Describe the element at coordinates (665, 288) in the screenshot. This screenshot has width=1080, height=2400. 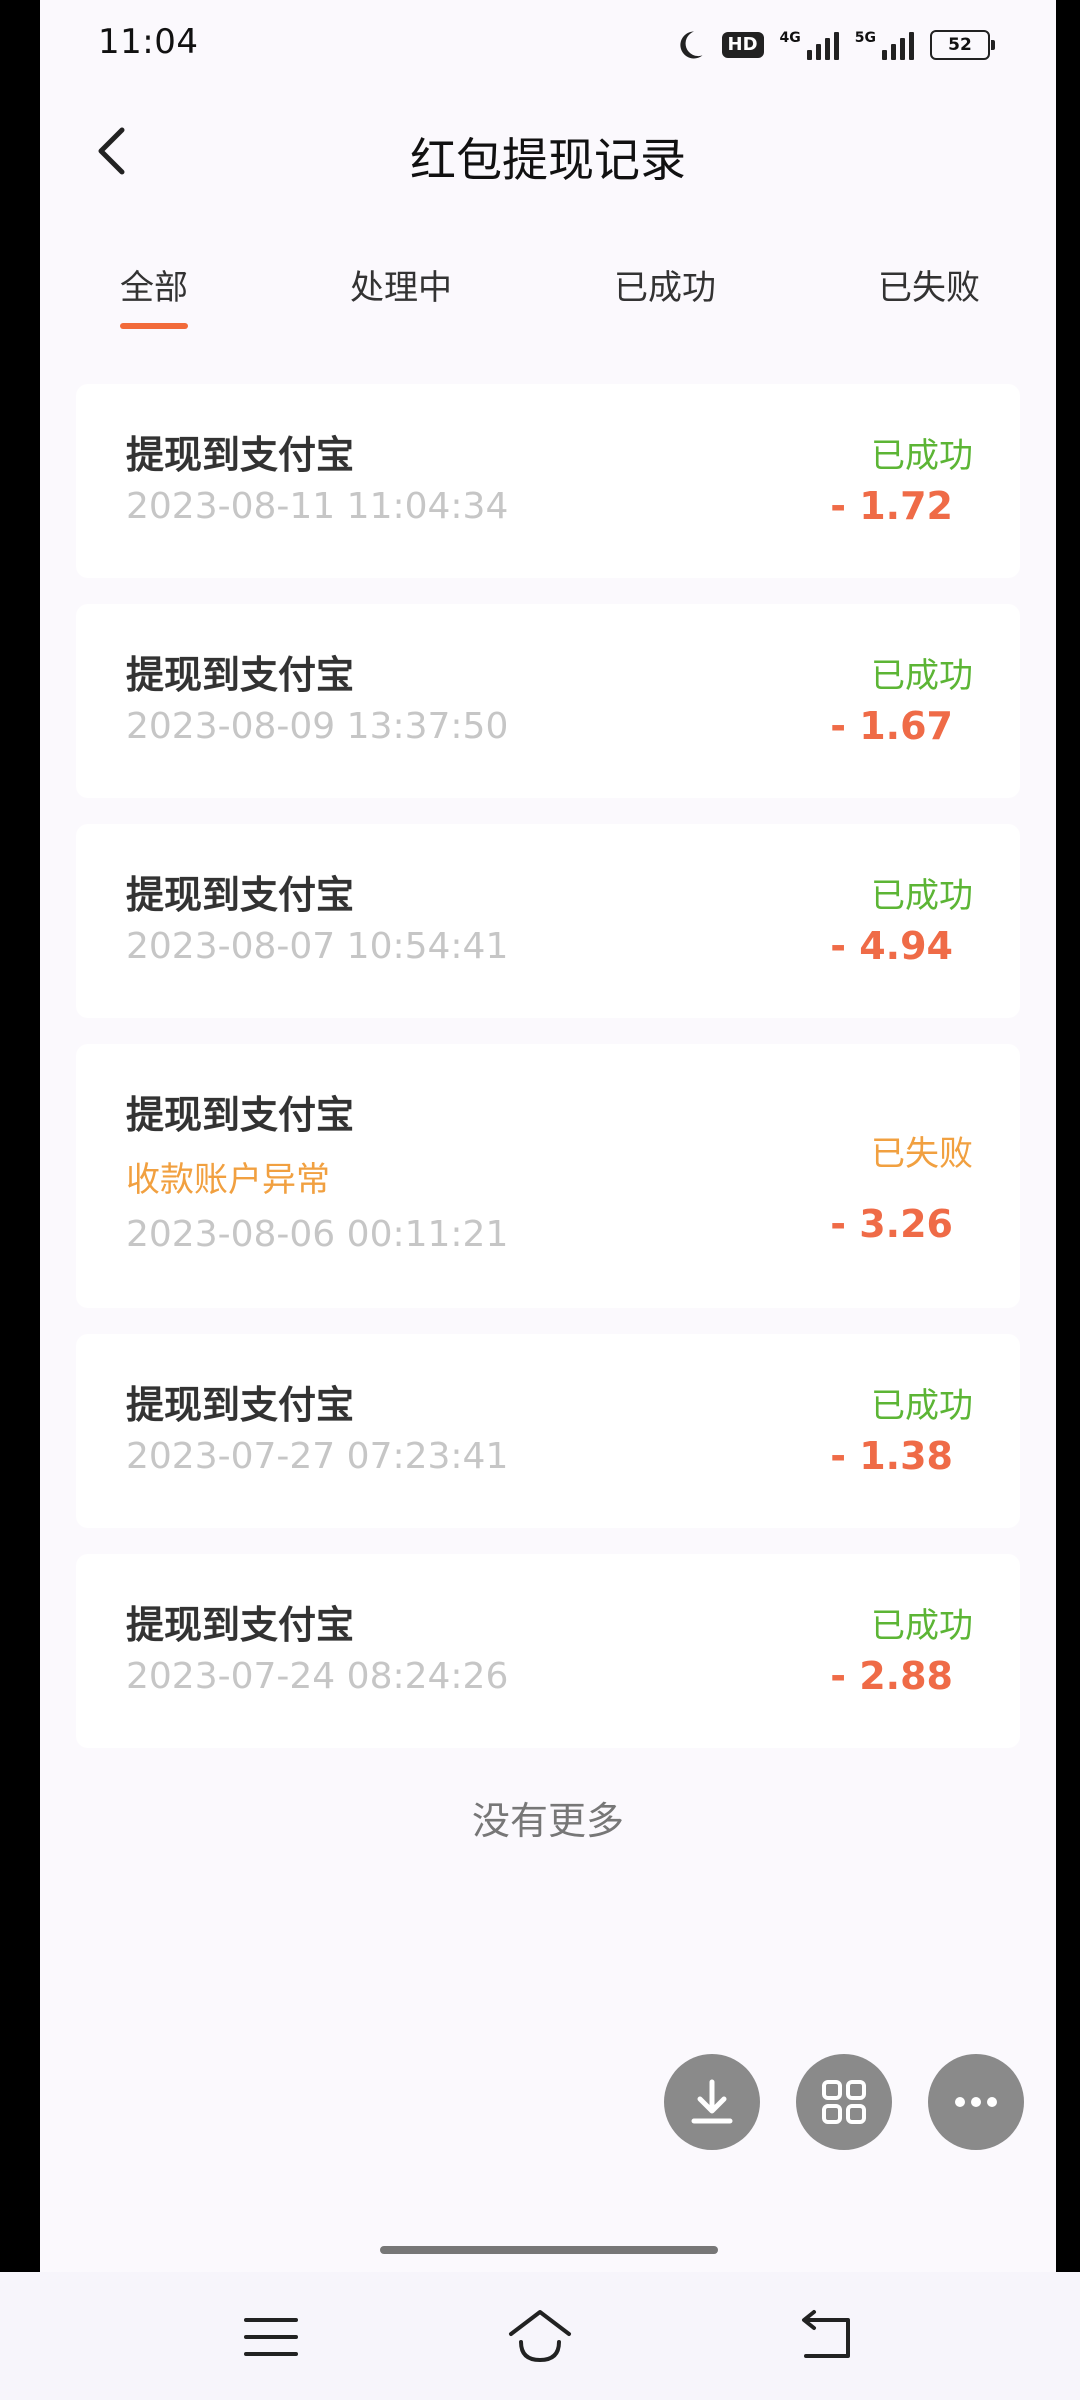
I see `tab-label: 已成功` at that location.